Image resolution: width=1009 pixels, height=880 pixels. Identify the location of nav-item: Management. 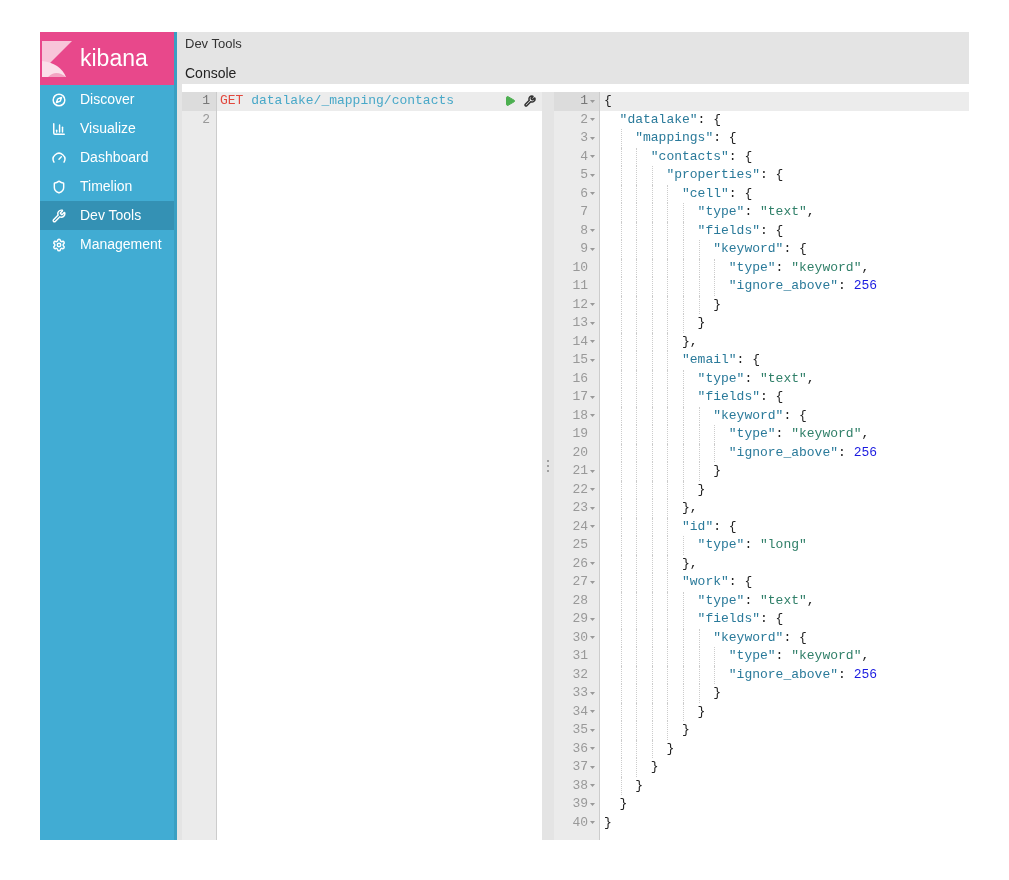
(107, 244).